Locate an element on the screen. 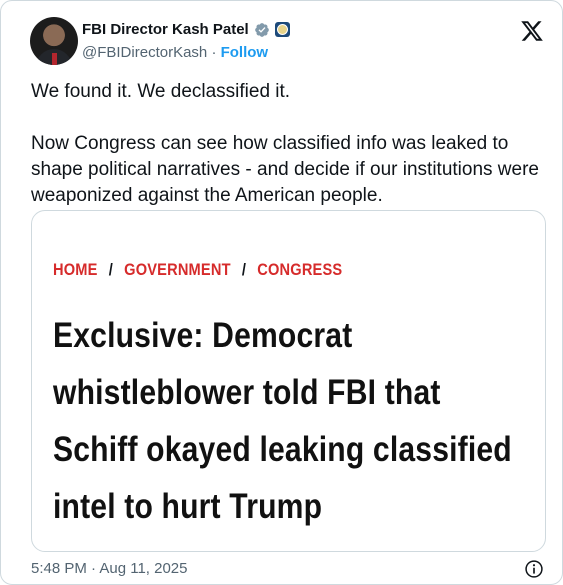 This screenshot has width=563, height=585. agency-seal-icon is located at coordinates (282, 29).